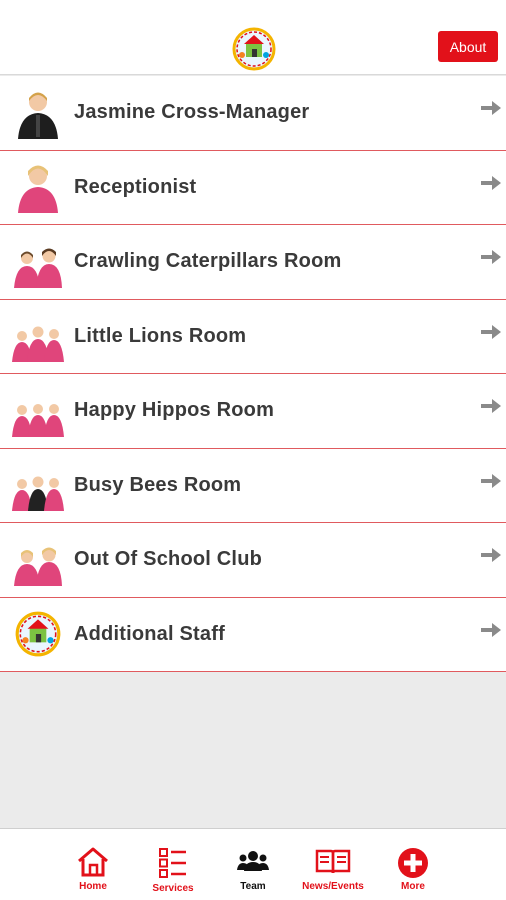  What do you see at coordinates (253, 861) in the screenshot?
I see `team-icon` at bounding box center [253, 861].